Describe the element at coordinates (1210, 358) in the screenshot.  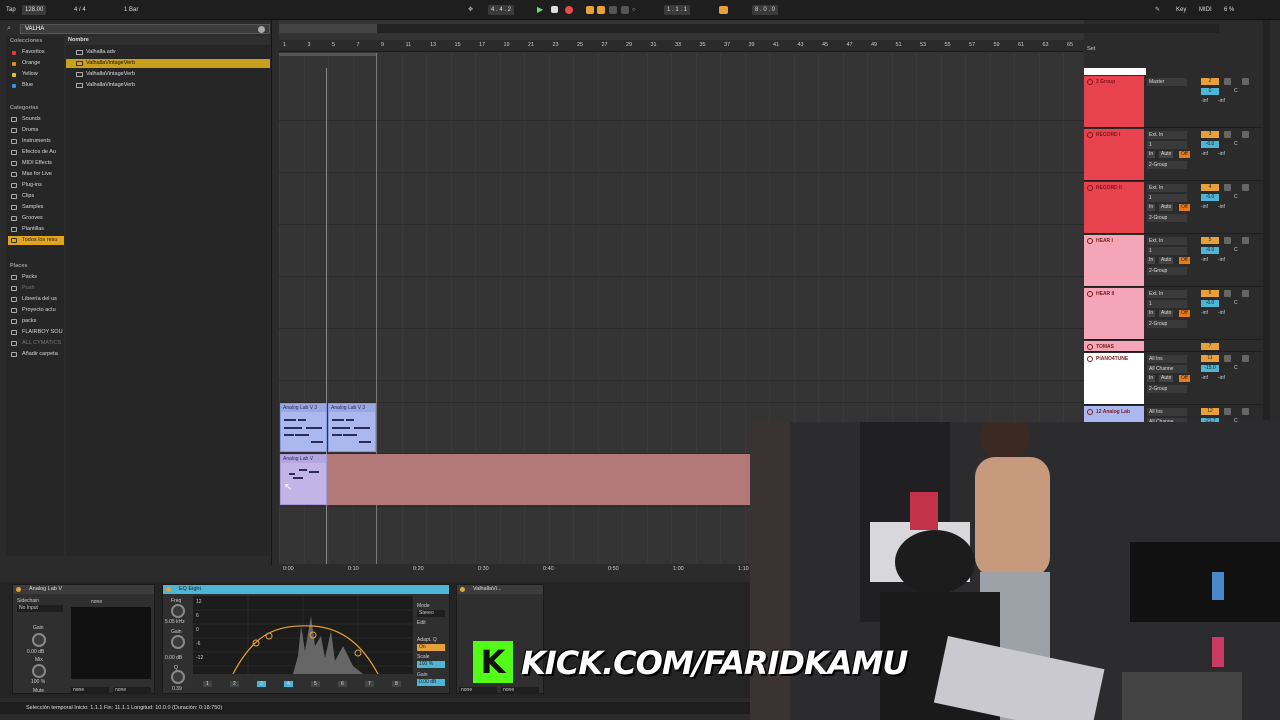
I see `track-activator: 11` at that location.